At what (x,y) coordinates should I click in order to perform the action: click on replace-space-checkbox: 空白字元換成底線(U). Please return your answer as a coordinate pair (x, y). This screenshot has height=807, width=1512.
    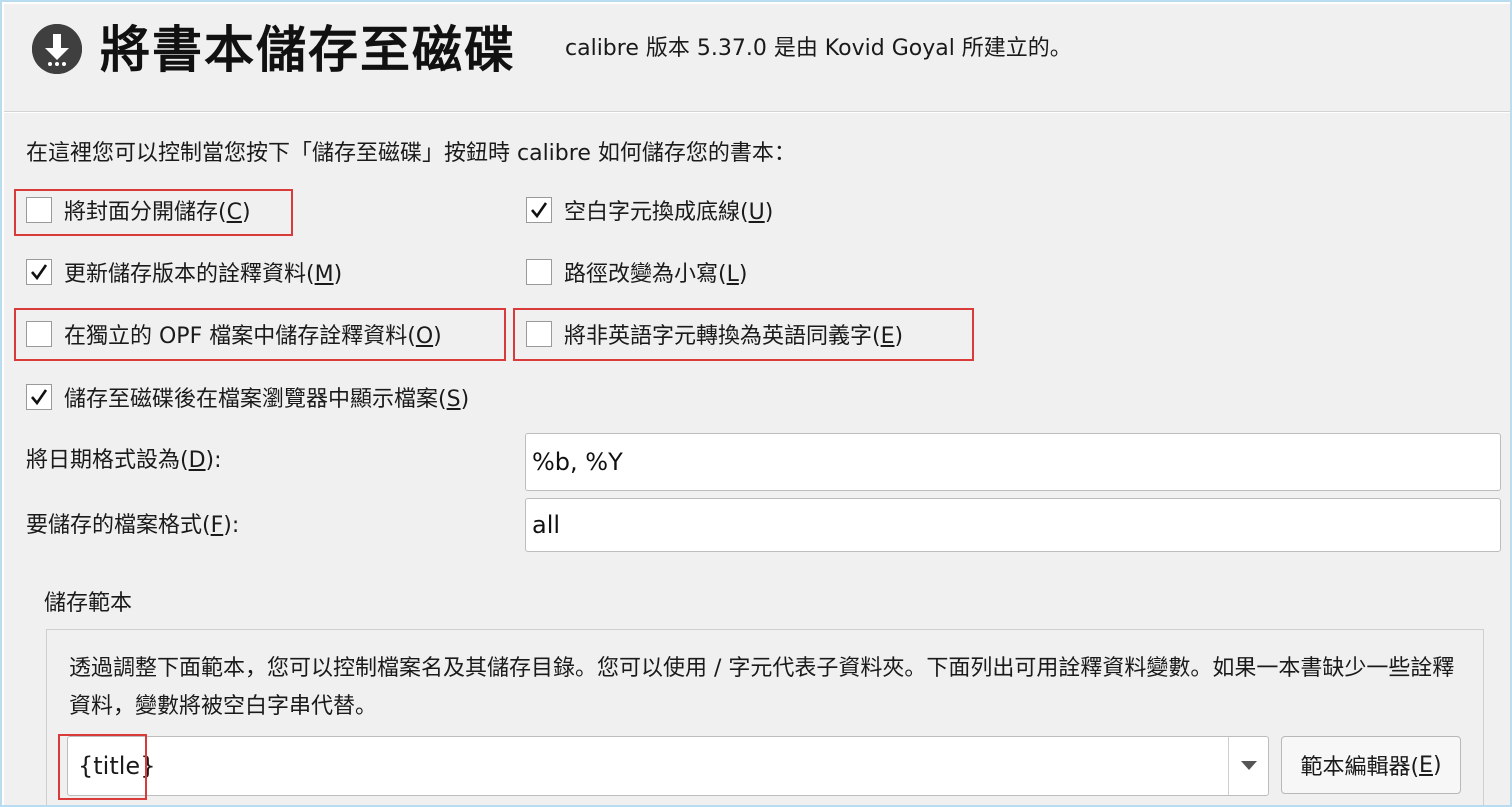
    Looking at the image, I should click on (649, 210).